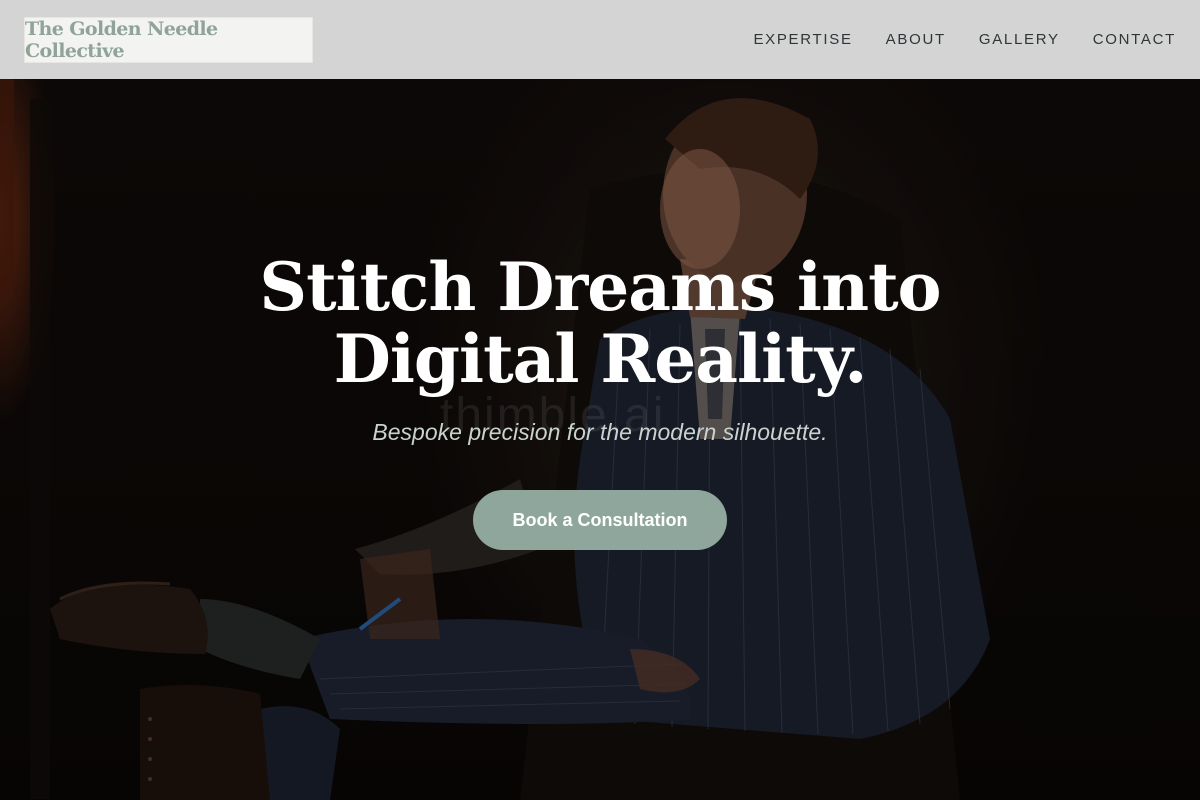 This screenshot has width=1200, height=800. Describe the element at coordinates (600, 287) in the screenshot. I see `hero-title-line-1: Stitch Dreams into` at that location.